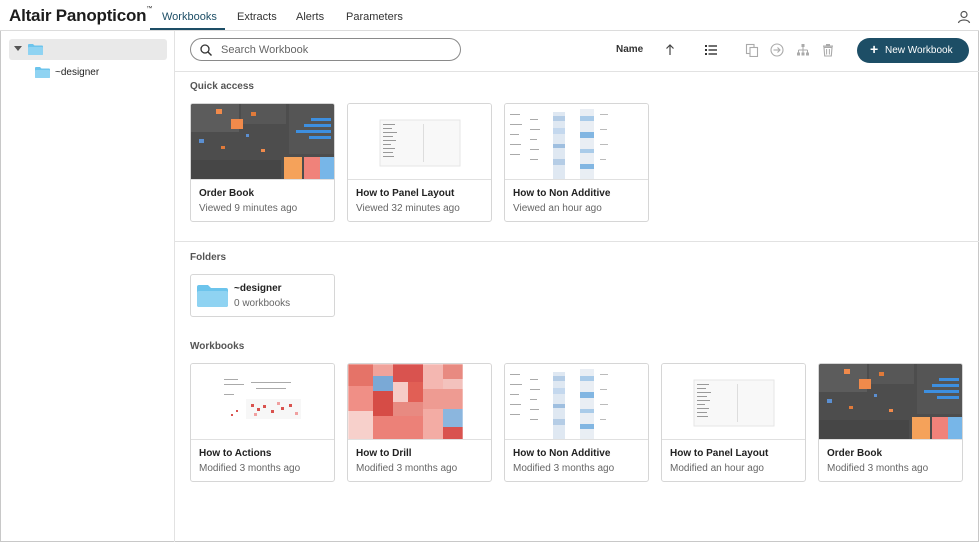  I want to click on search-icon, so click(206, 50).